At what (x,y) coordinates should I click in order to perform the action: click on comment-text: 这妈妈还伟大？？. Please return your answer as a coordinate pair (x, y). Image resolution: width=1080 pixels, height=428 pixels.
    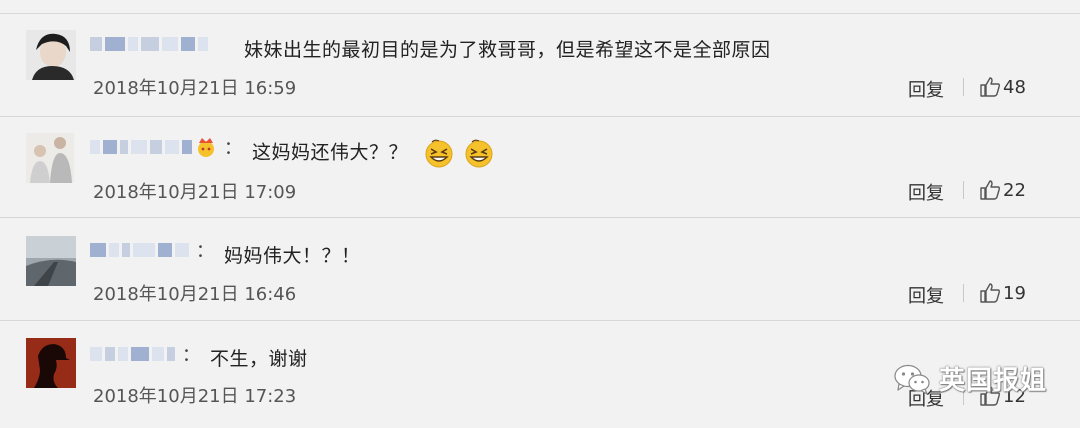
    Looking at the image, I should click on (373, 153).